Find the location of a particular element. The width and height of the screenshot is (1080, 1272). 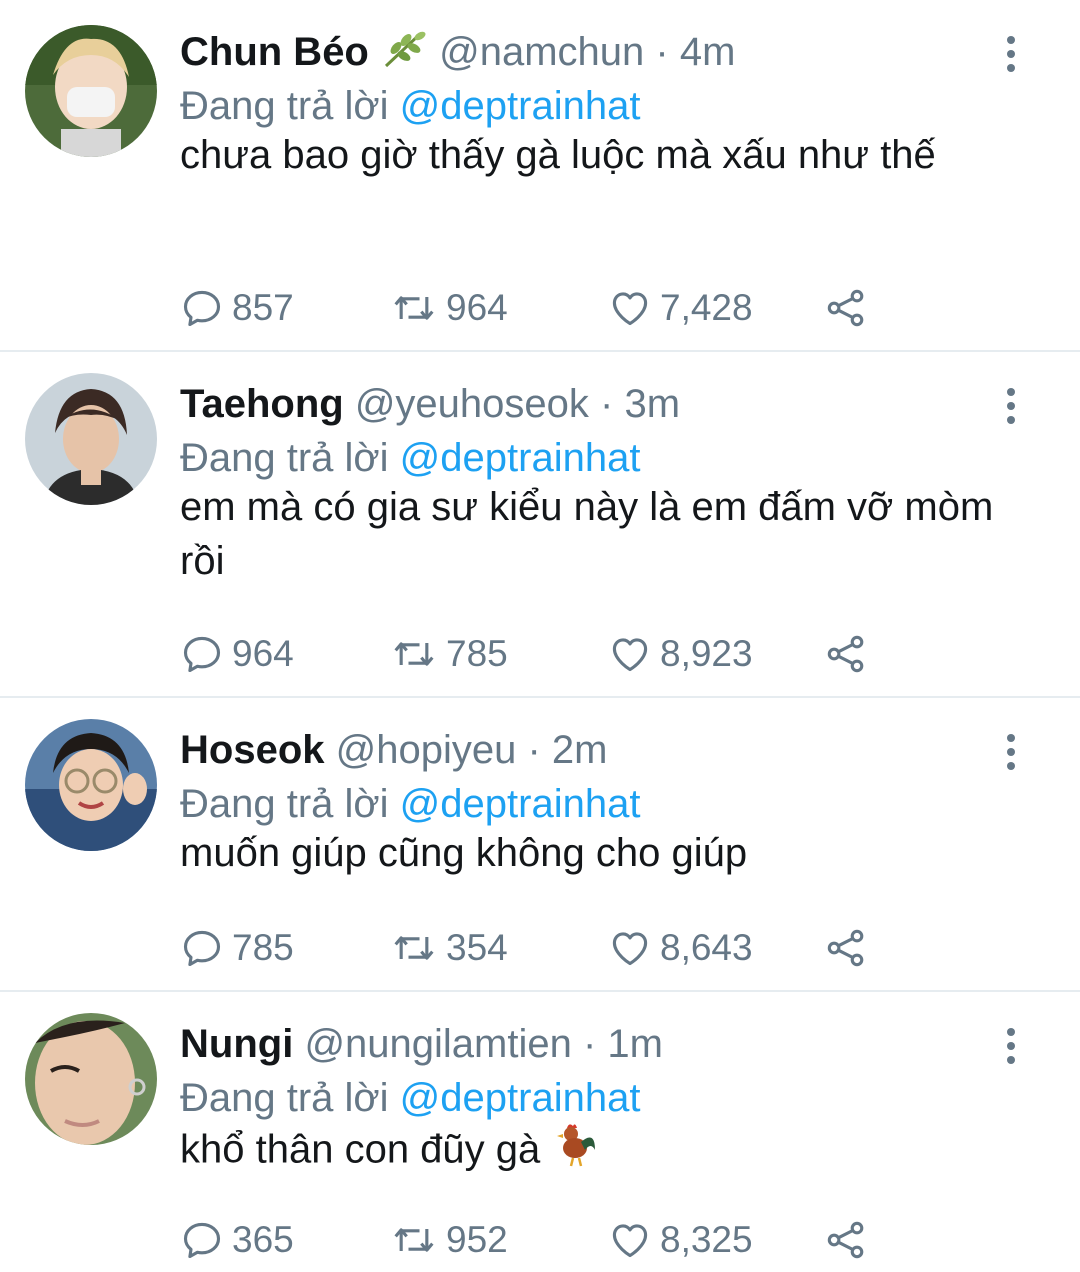

like-count: 8,923 is located at coordinates (706, 653).